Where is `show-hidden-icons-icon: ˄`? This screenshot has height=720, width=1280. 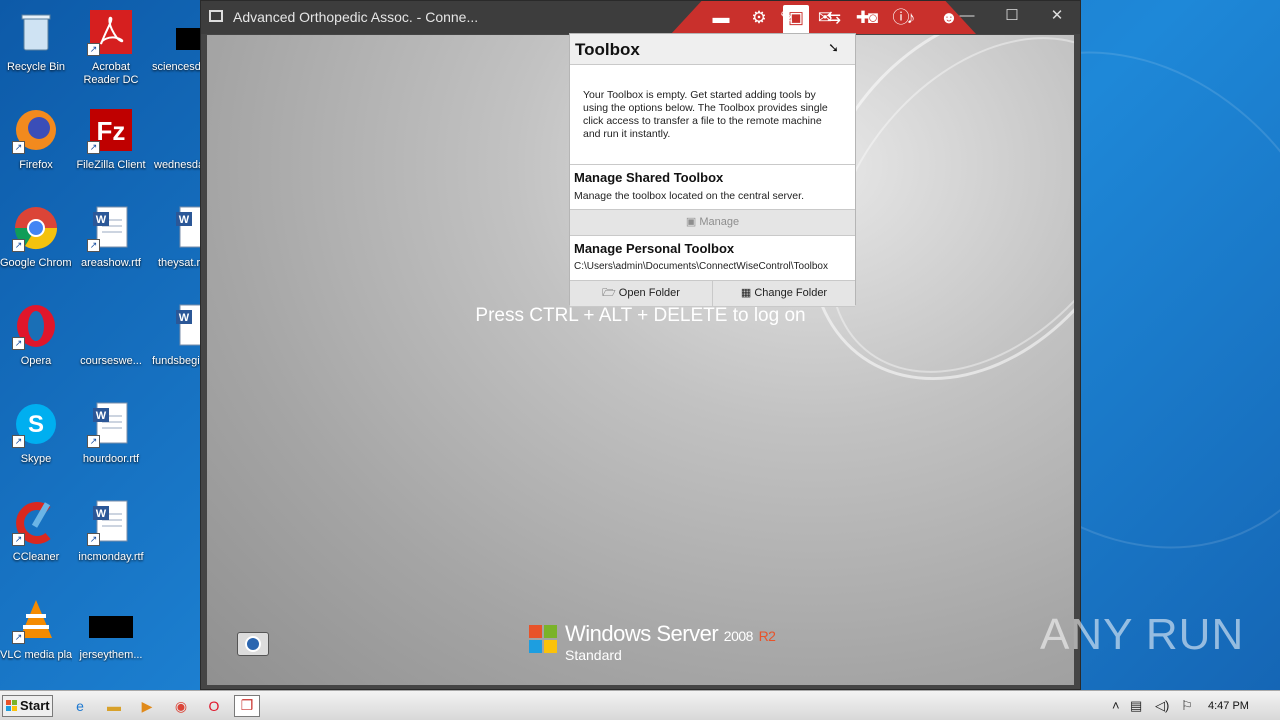
show-hidden-icons-icon: ˄ is located at coordinates (1116, 705).